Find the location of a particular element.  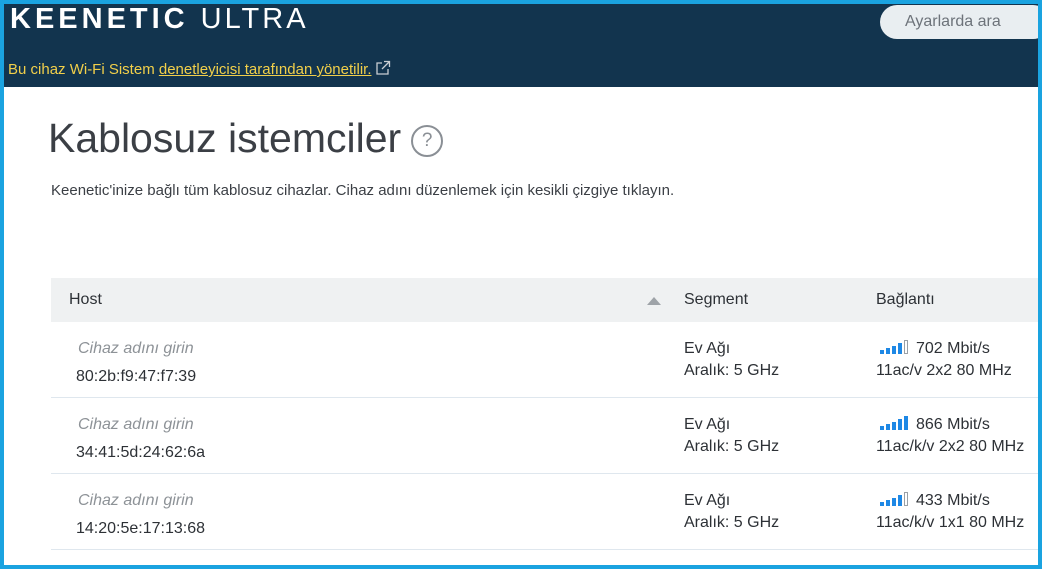

connection-mode: 11ac/k/v 1x1 80 MHz is located at coordinates (950, 522).